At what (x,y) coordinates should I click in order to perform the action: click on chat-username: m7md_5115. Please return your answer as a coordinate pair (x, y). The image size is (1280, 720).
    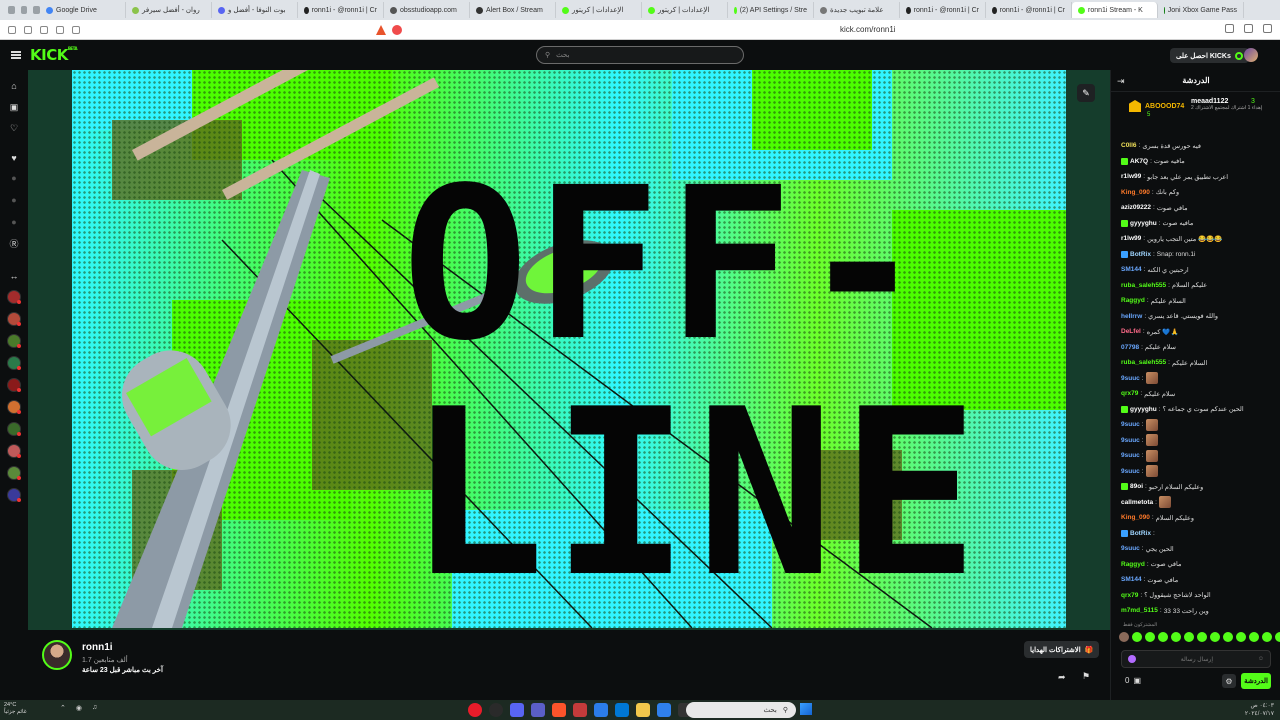
    Looking at the image, I should click on (1139, 610).